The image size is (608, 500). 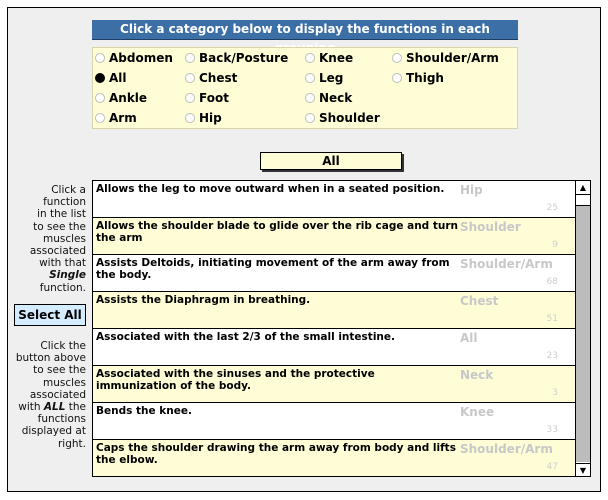 What do you see at coordinates (128, 98) in the screenshot?
I see `category-label: Ankle` at bounding box center [128, 98].